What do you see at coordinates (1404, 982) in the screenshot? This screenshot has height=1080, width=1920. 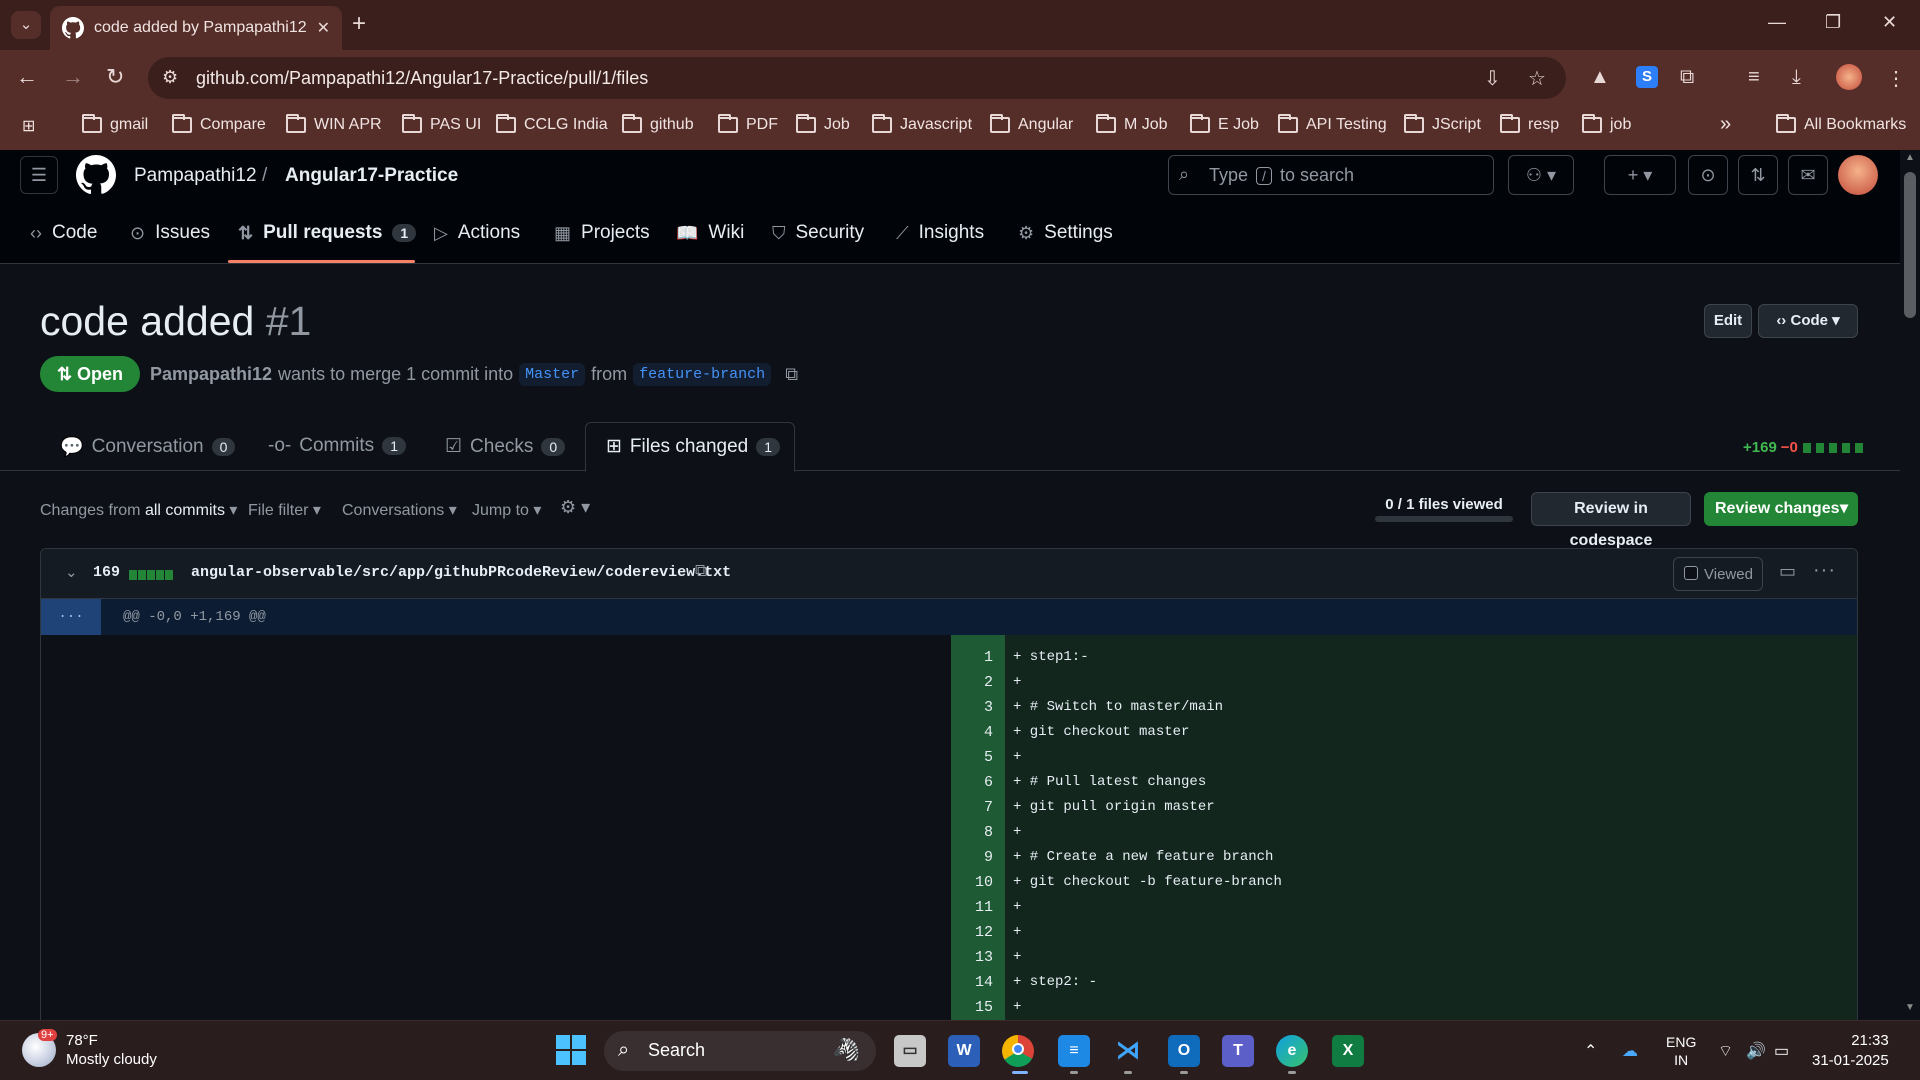 I see `diff-line: 14 + step2: -` at bounding box center [1404, 982].